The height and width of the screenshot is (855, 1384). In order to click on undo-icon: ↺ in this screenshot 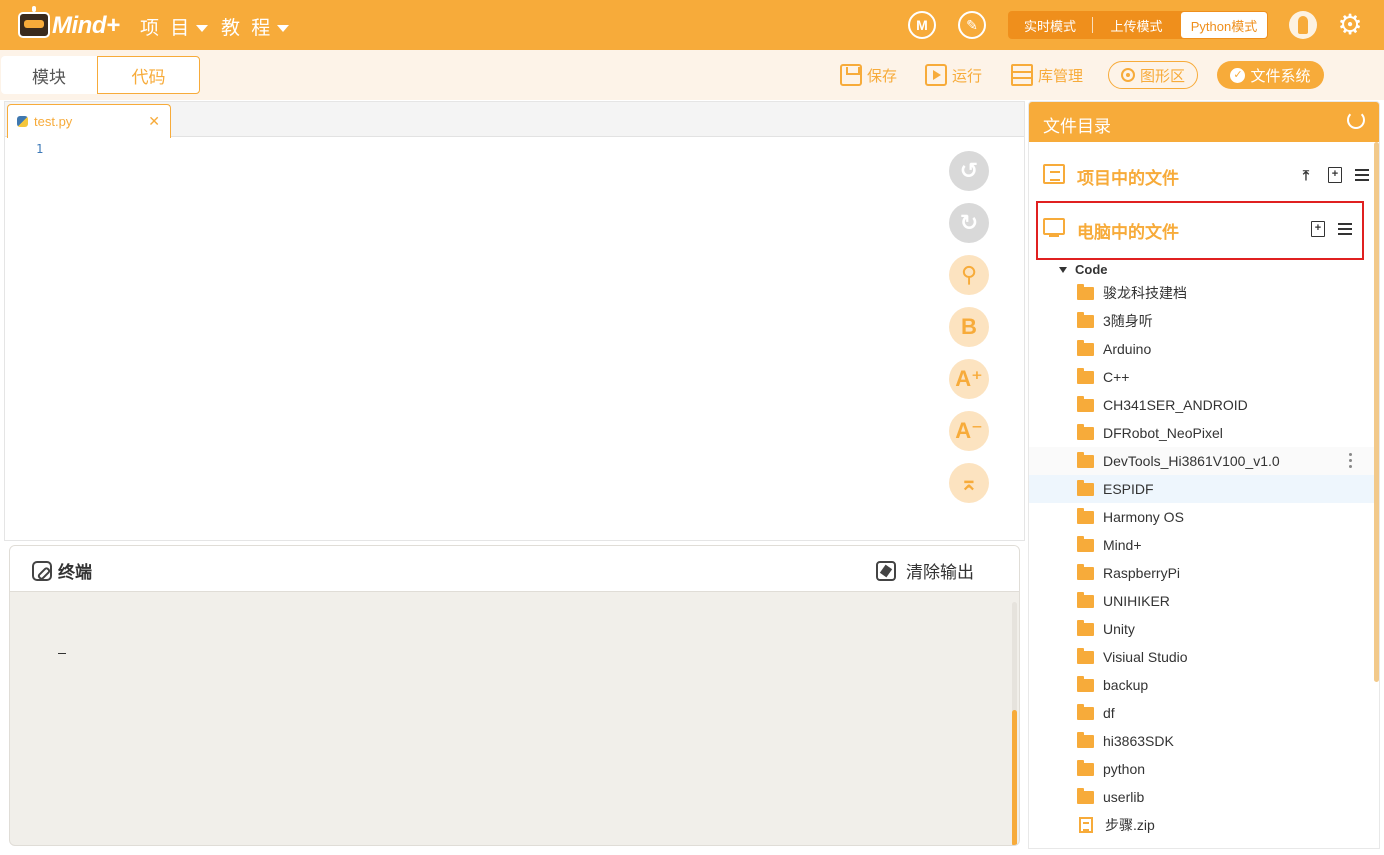, I will do `click(969, 171)`.